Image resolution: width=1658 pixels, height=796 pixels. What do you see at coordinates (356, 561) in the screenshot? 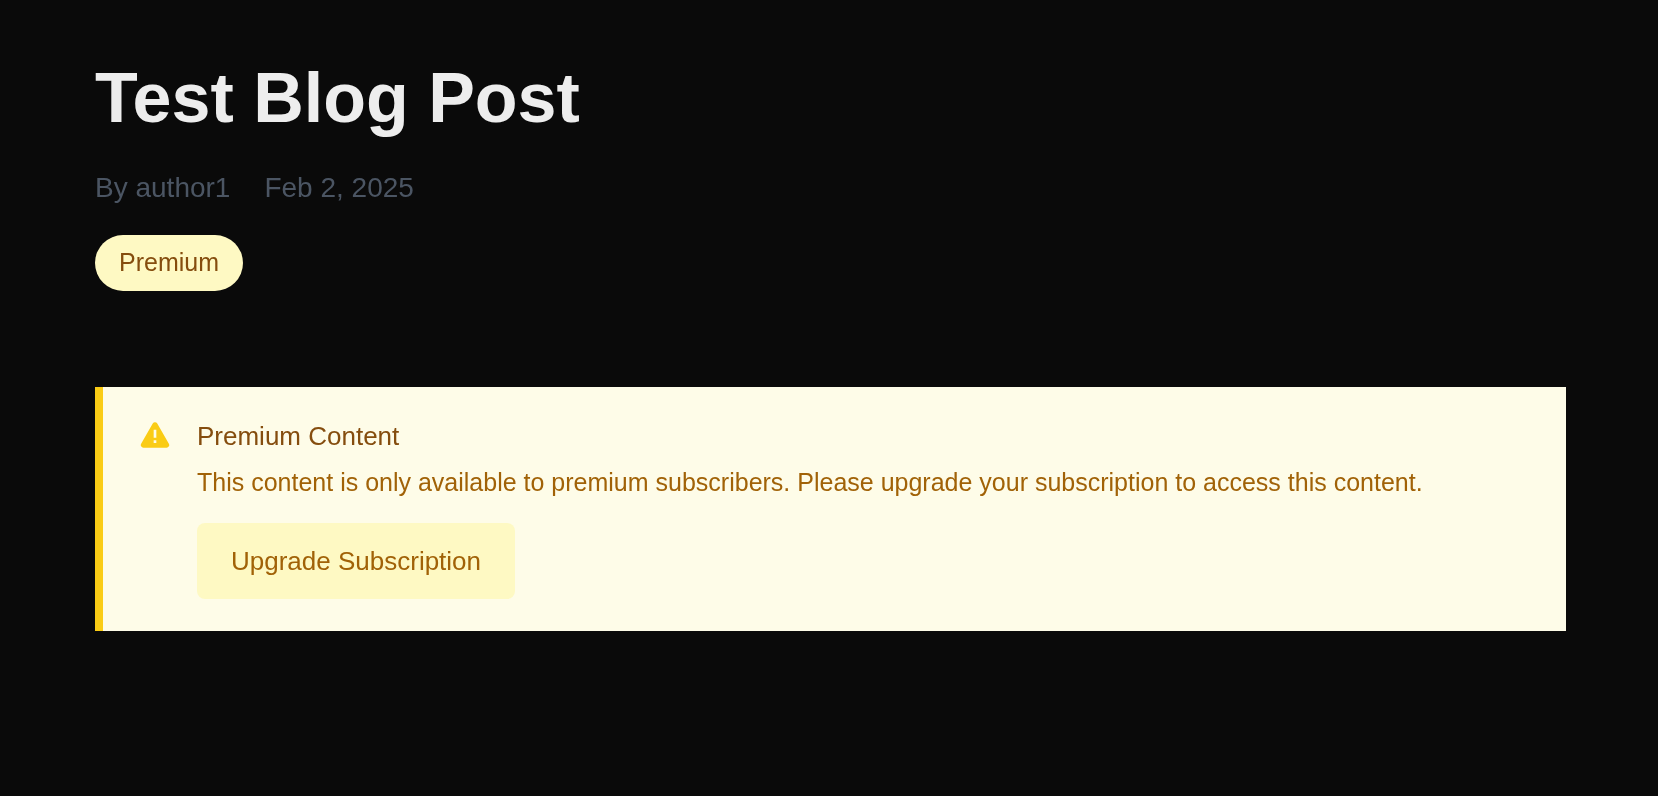
I see `upgrade-button: Upgrade Subscription` at bounding box center [356, 561].